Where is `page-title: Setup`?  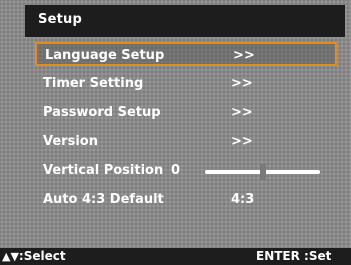
page-title: Setup is located at coordinates (60, 19).